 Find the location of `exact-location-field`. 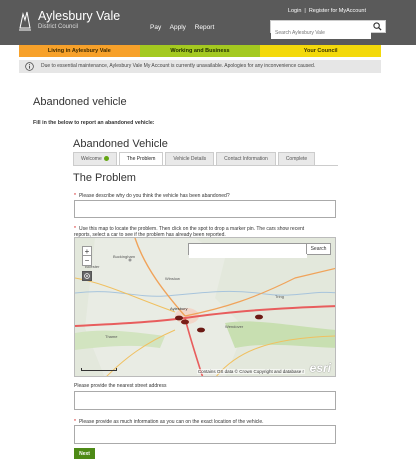

exact-location-field is located at coordinates (205, 434).